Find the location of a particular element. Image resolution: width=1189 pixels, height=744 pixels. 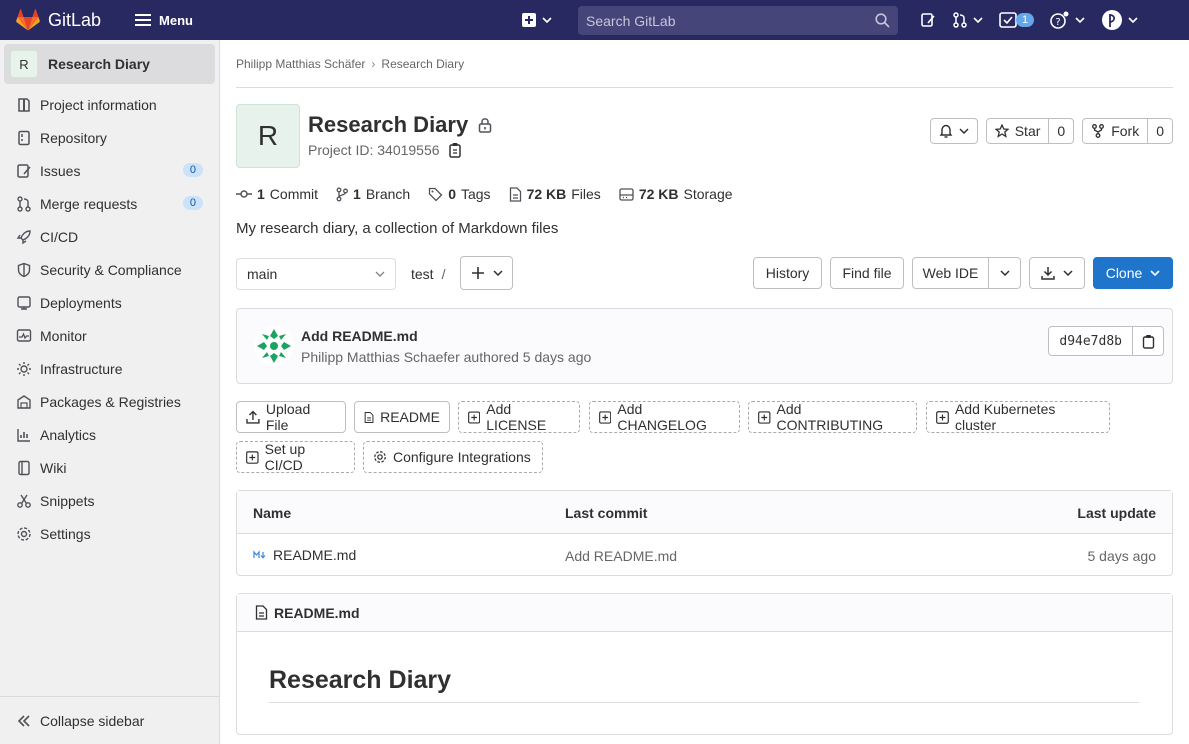

history-button: History is located at coordinates (787, 273).